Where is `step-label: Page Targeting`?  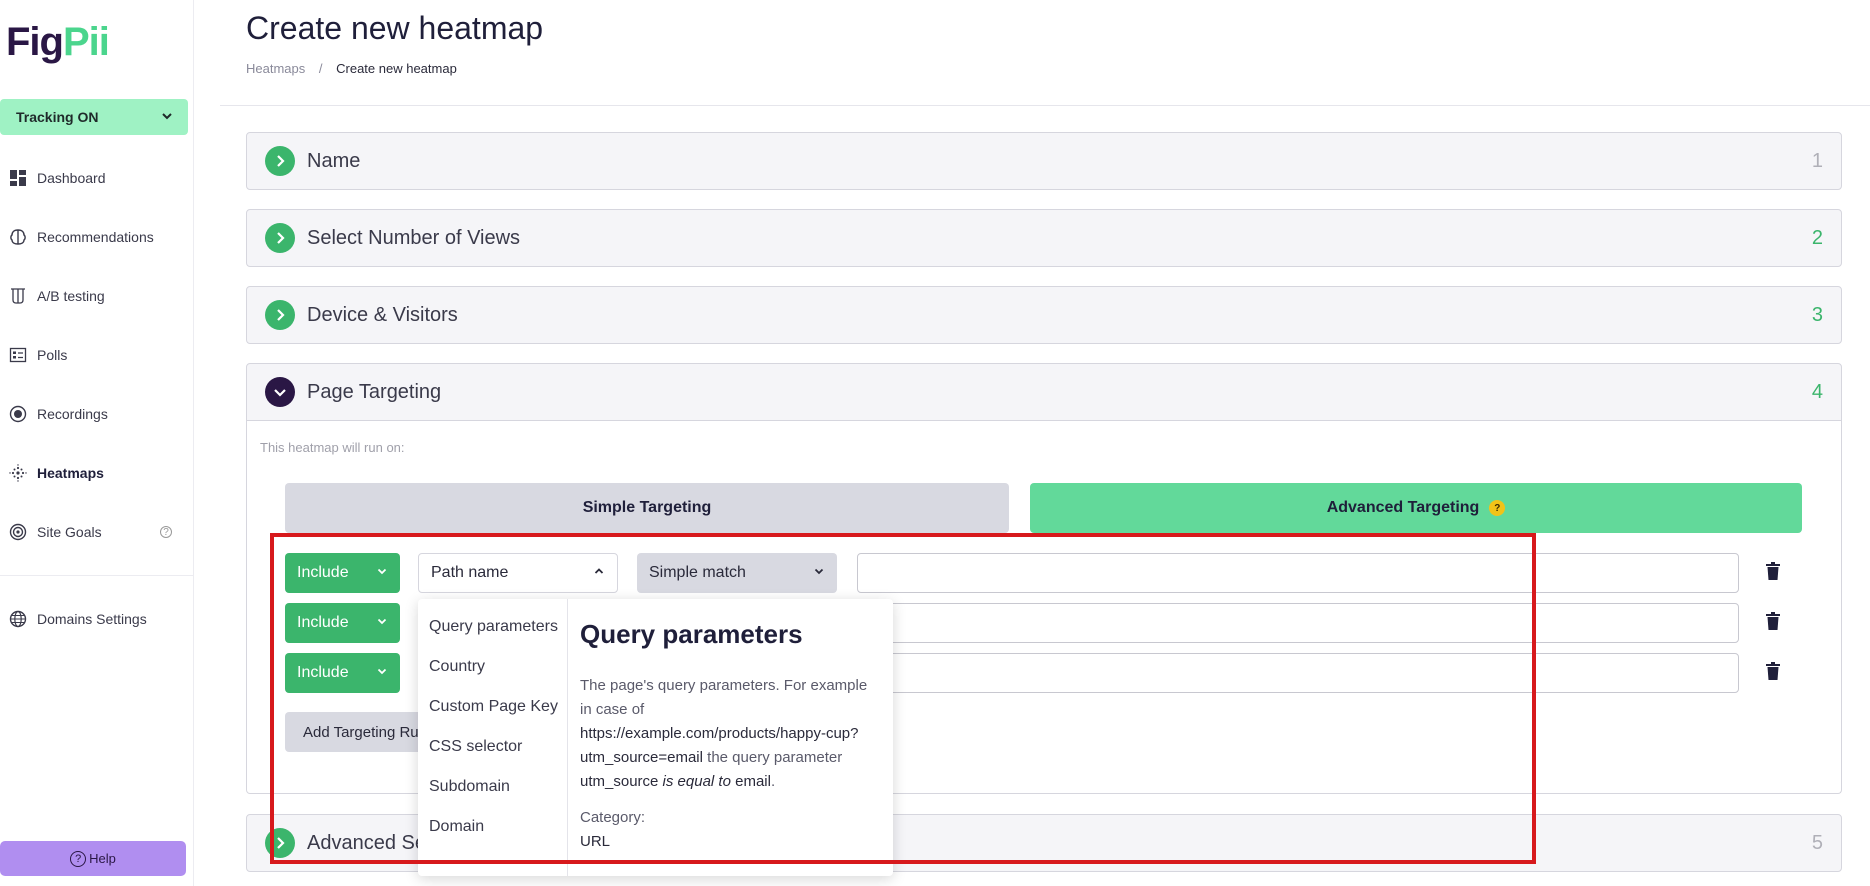 step-label: Page Targeting is located at coordinates (374, 391).